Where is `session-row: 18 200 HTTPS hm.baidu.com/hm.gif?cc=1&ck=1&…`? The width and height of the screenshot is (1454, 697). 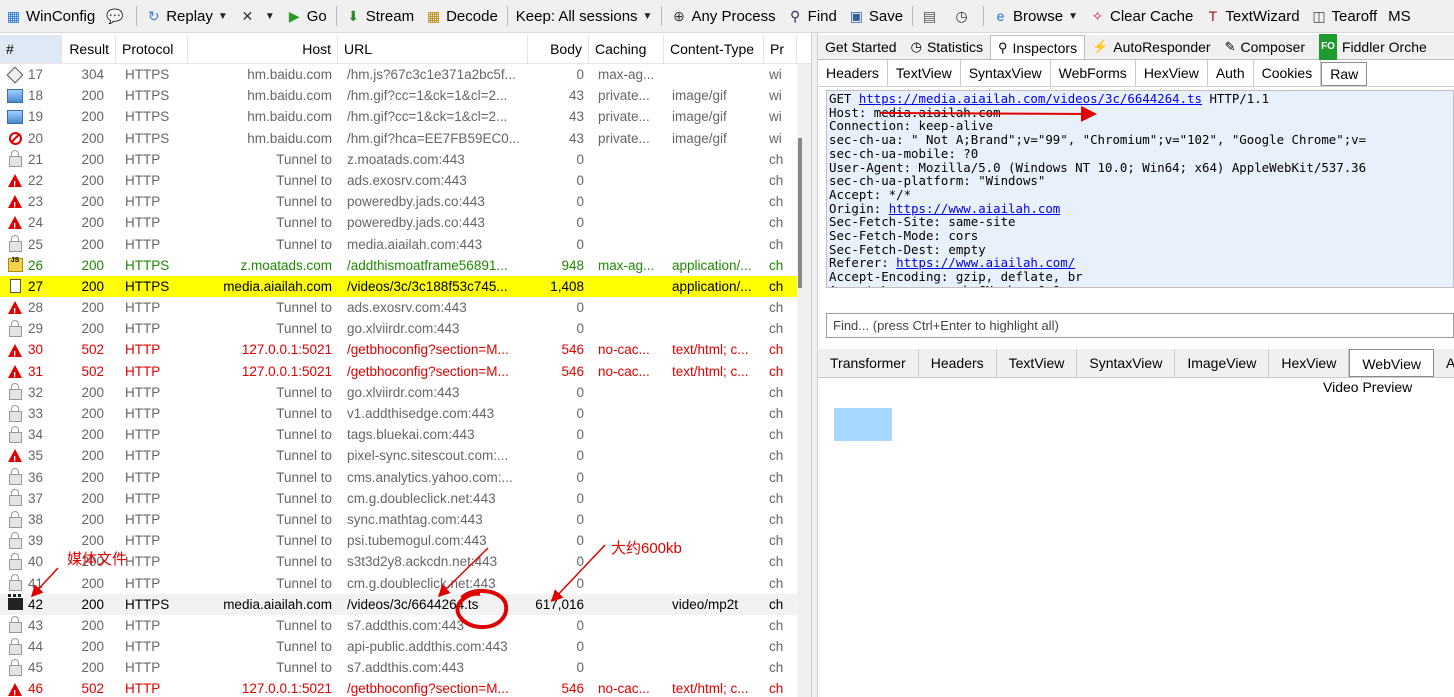 session-row: 18 200 HTTPS hm.baidu.com/hm.gif?cc=1&ck=1&… is located at coordinates (398, 95).